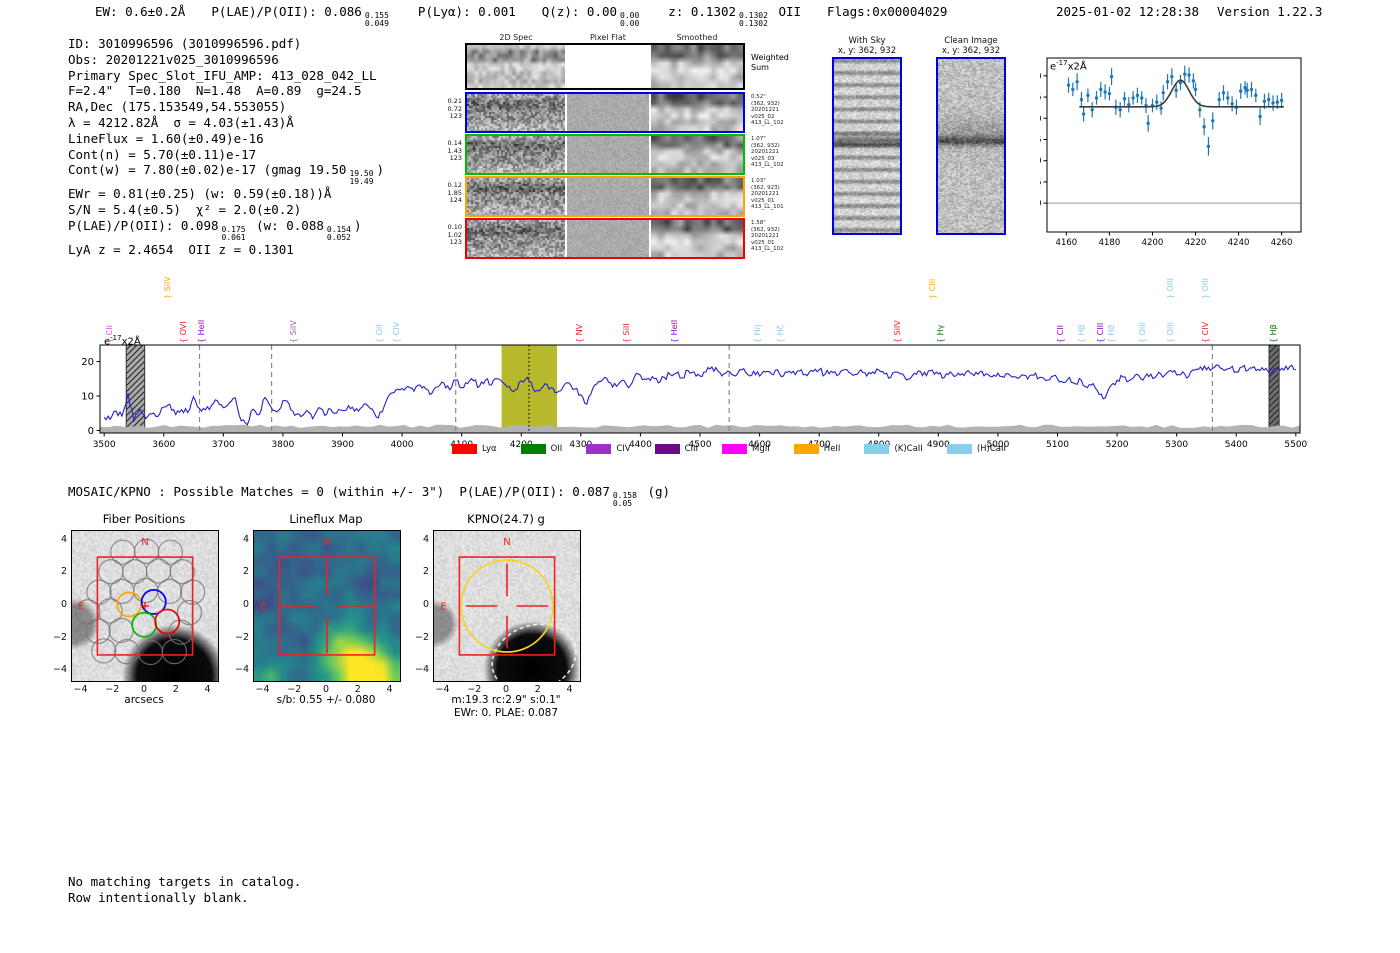 The image size is (1400, 953). What do you see at coordinates (1196, 243) in the screenshot?
I see `x-tick-label: 4220` at bounding box center [1196, 243].